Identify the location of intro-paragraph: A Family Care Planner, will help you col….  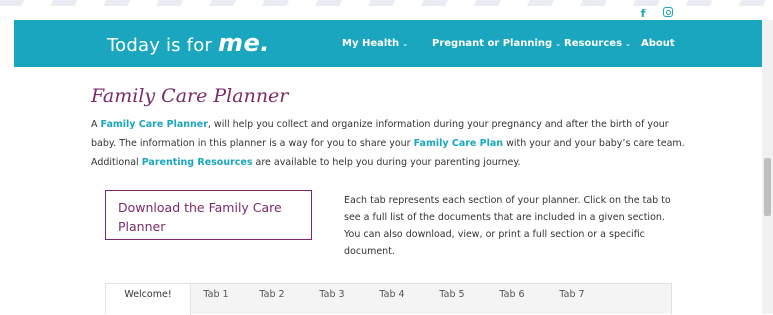
(391, 143).